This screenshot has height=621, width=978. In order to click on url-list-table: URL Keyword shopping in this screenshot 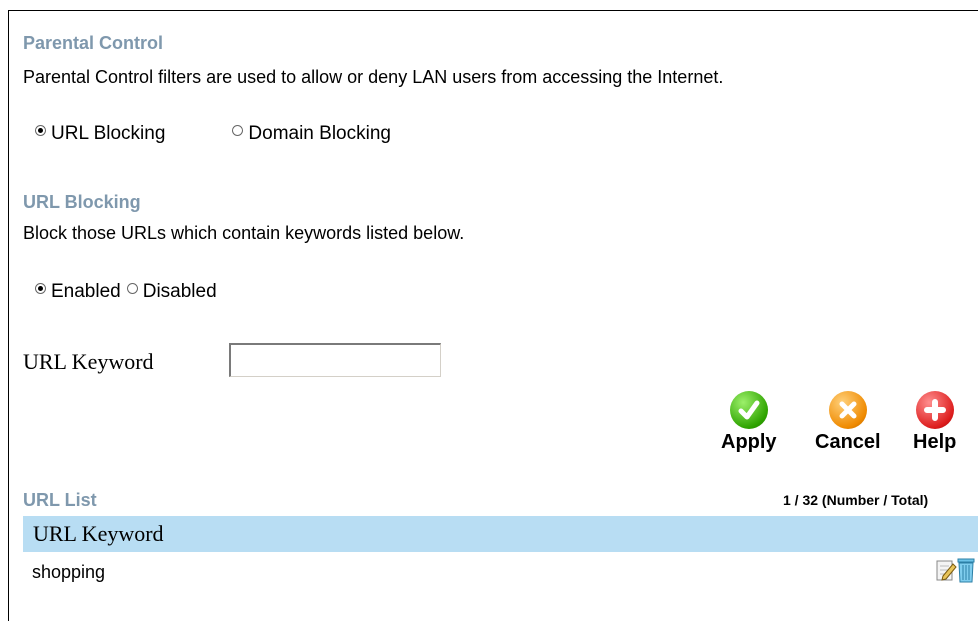, I will do `click(500, 554)`.